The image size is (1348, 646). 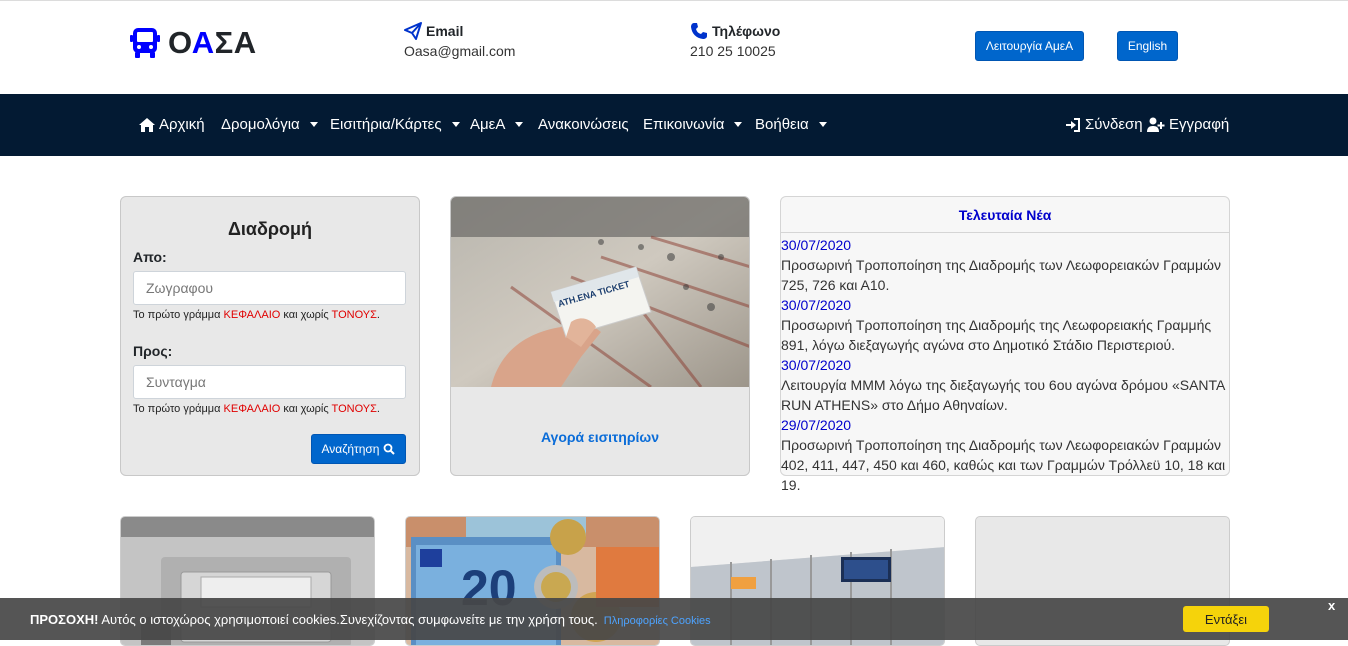 I want to click on nav-accessibility-label: ΑμεΑ, so click(x=488, y=124).